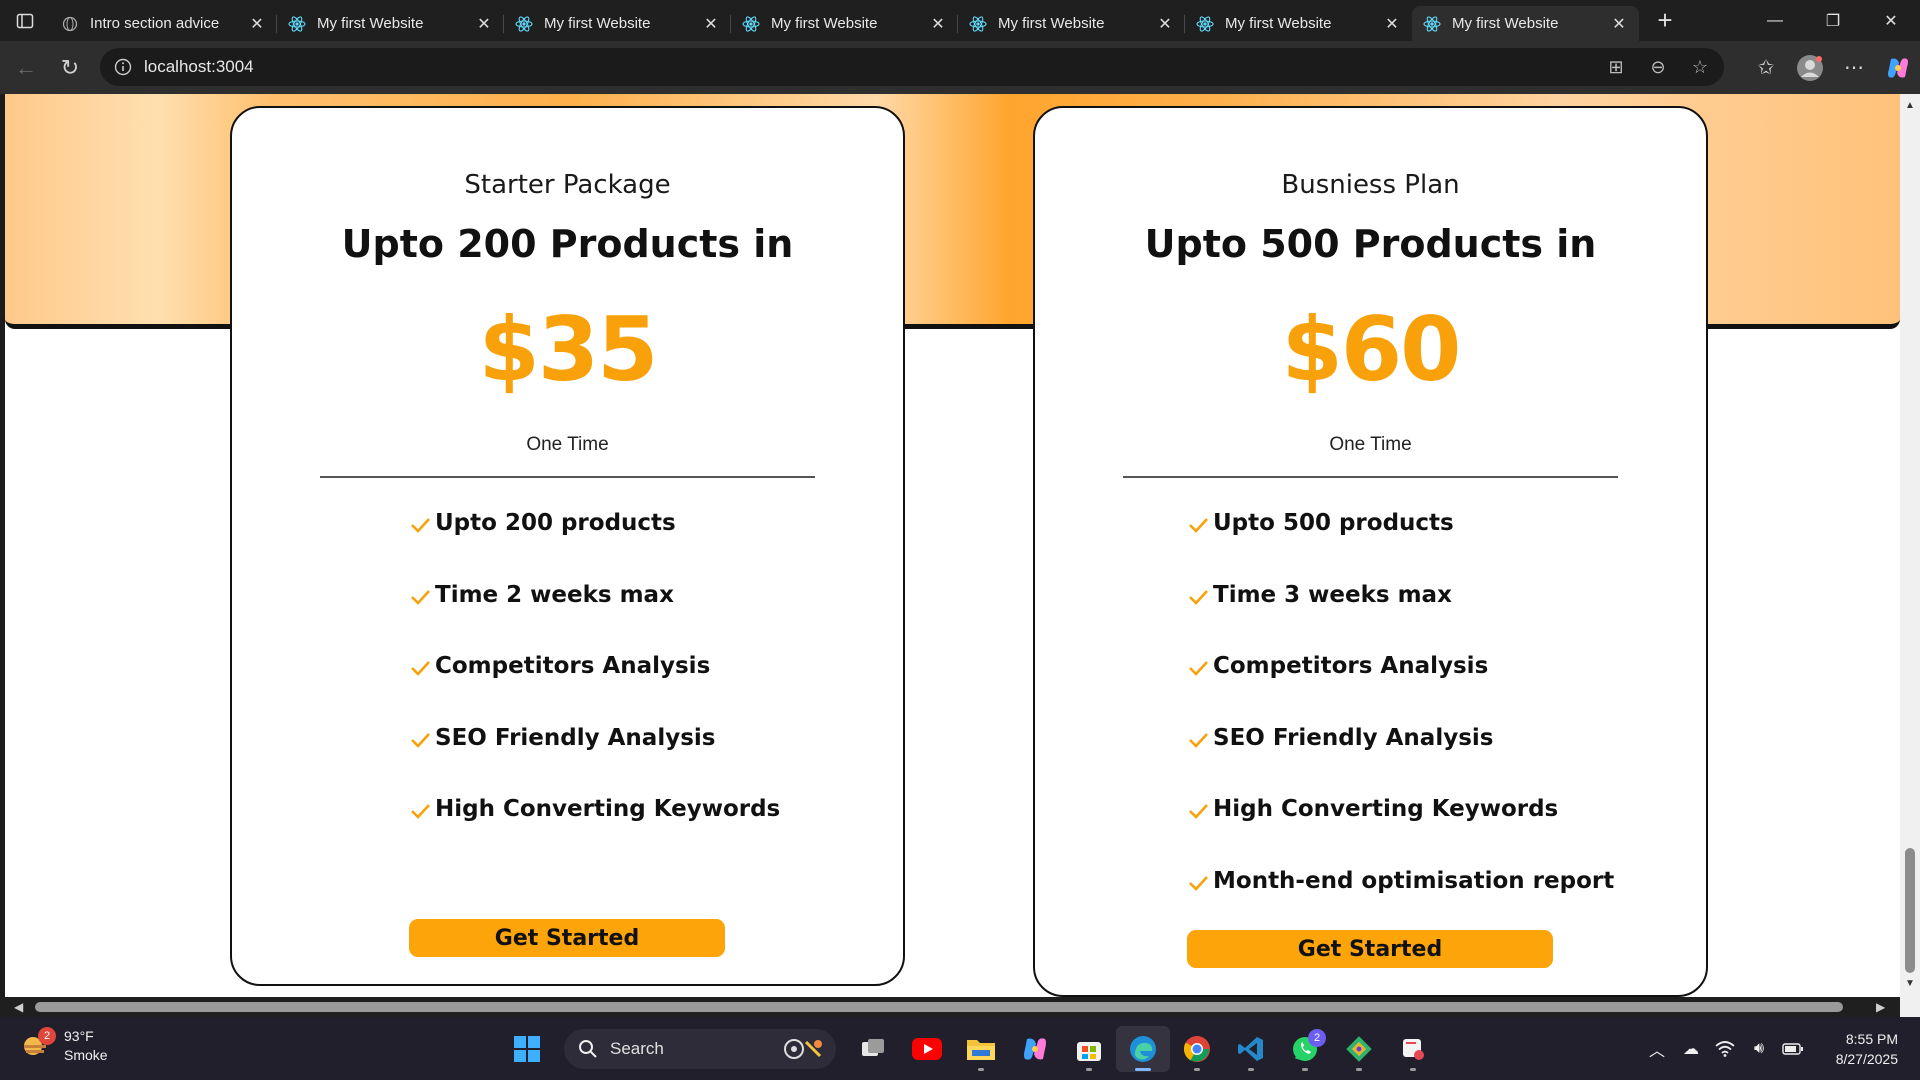 The image size is (1920, 1080). Describe the element at coordinates (1866, 1058) in the screenshot. I see `clock-date: 8/27/2025` at that location.